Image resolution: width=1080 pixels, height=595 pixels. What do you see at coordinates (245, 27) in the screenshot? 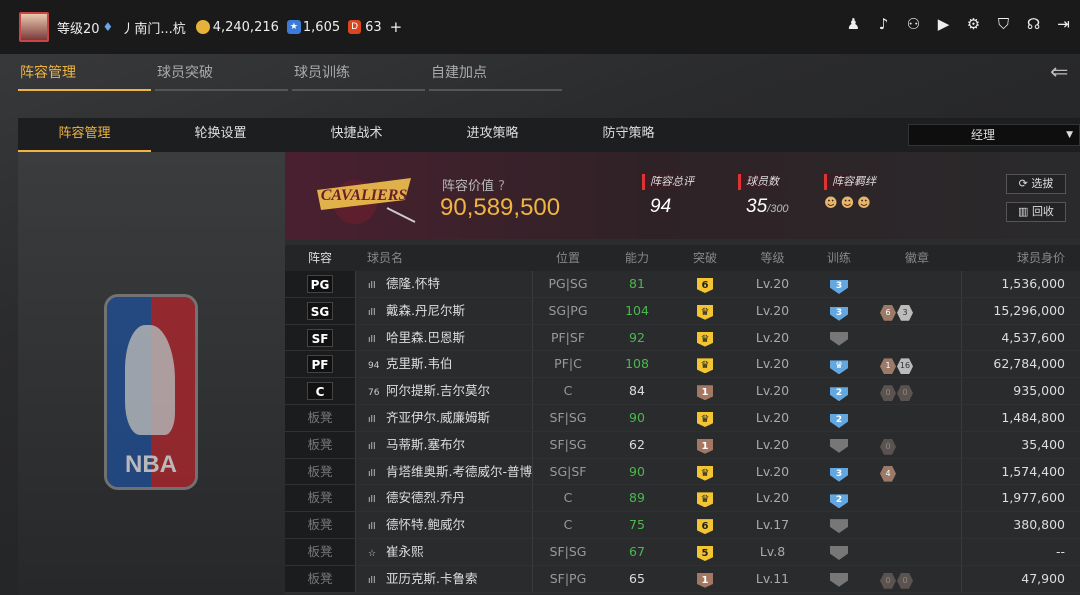
I see `coin-count: 4,240,216` at bounding box center [245, 27].